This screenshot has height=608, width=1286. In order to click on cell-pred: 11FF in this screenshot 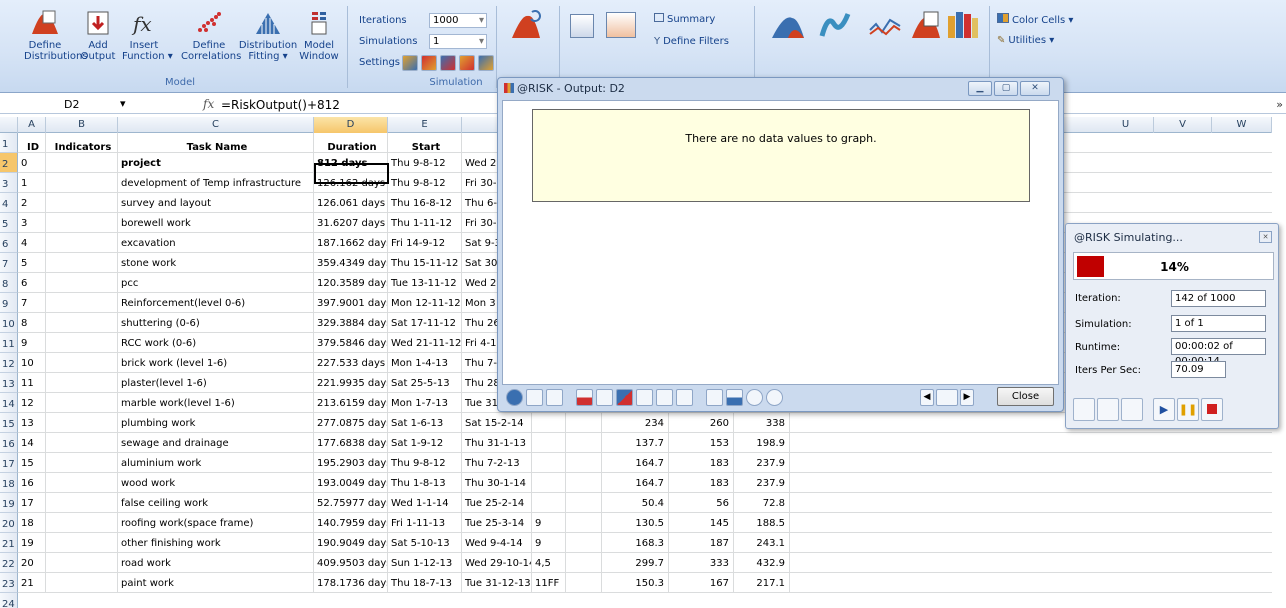, I will do `click(549, 583)`.